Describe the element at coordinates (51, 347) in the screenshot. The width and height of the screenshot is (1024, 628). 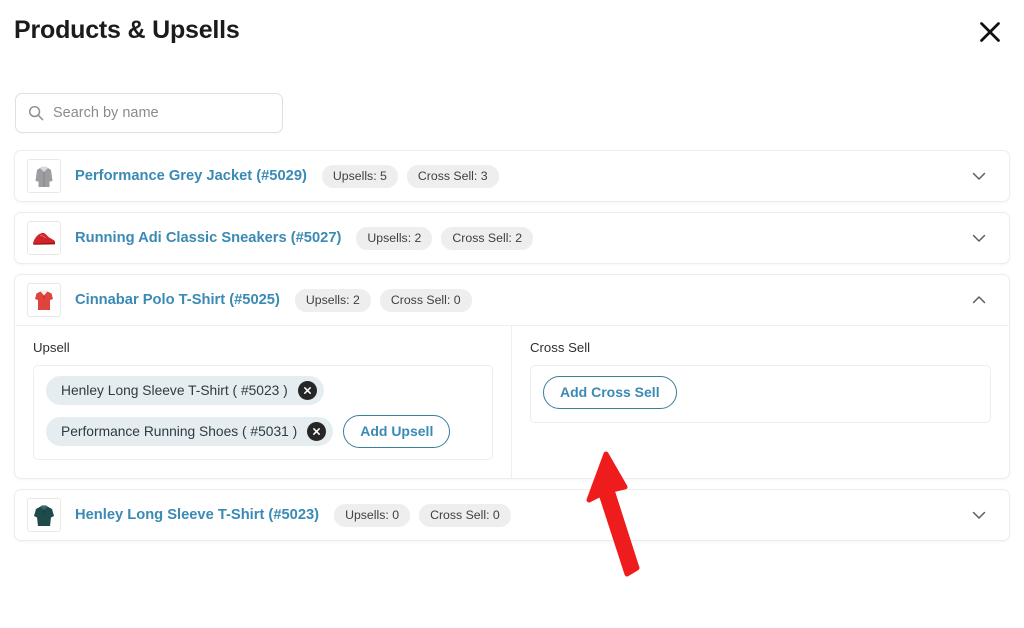
I see `upsell-column-title: Upsell` at that location.